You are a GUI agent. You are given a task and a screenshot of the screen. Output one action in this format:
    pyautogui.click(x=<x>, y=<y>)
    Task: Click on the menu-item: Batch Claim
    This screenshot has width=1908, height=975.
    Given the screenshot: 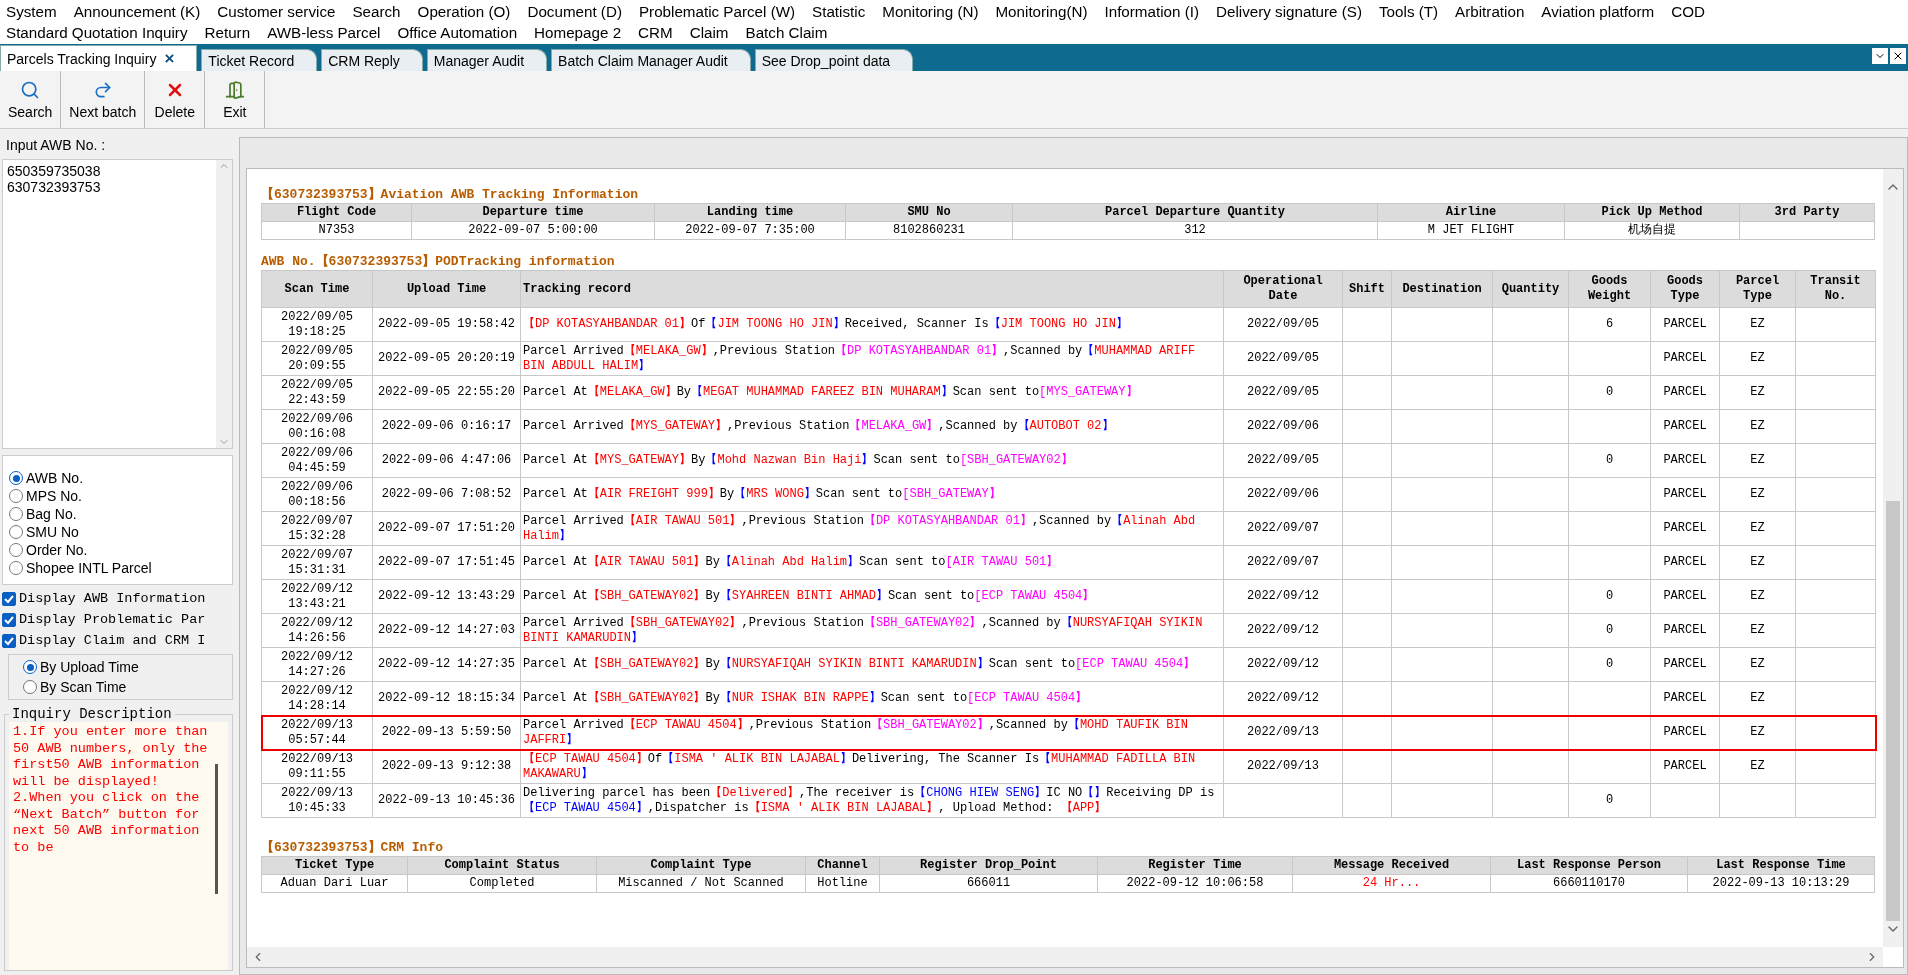 What is the action you would take?
    pyautogui.click(x=786, y=32)
    